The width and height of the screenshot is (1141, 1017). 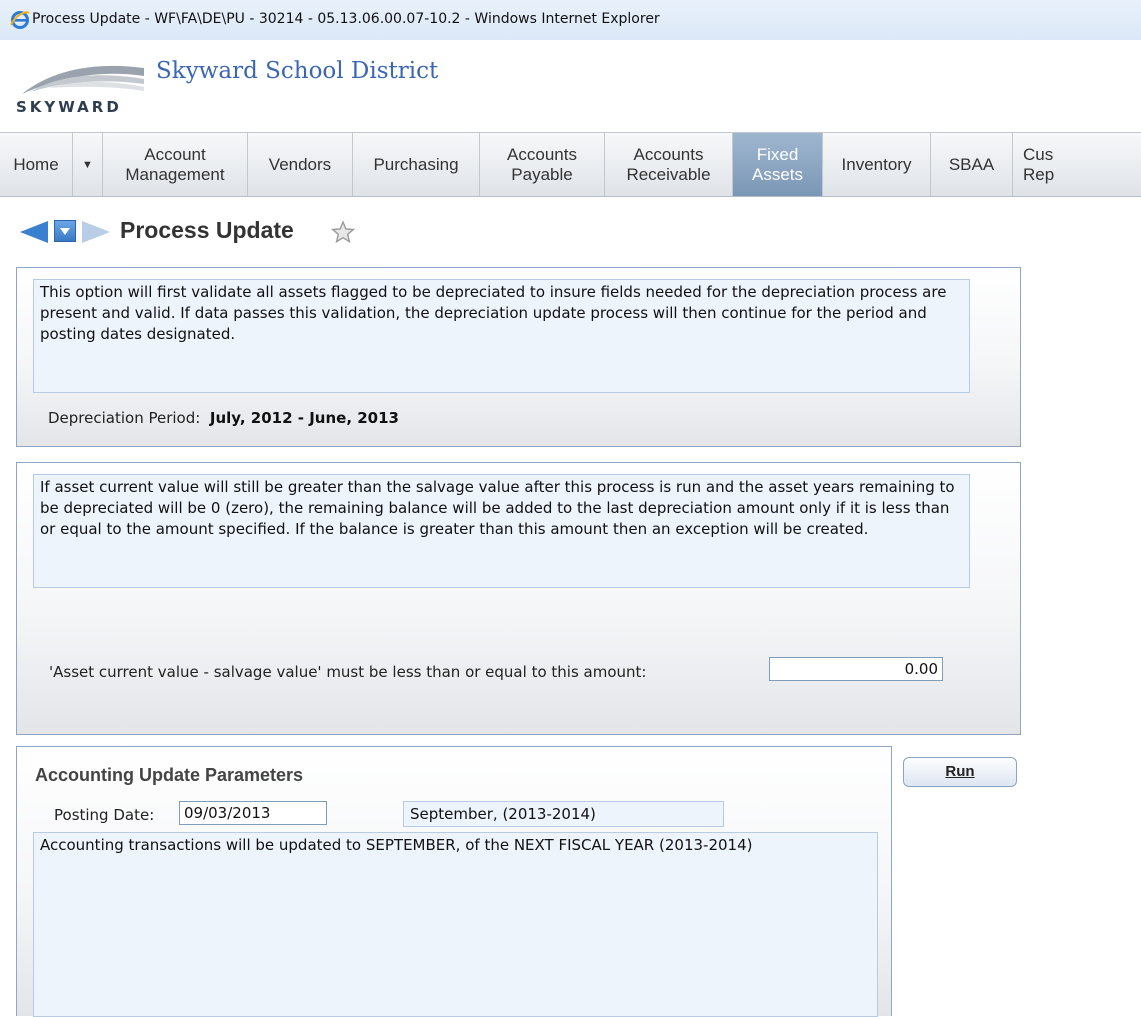 I want to click on run-button: Run, so click(x=960, y=772).